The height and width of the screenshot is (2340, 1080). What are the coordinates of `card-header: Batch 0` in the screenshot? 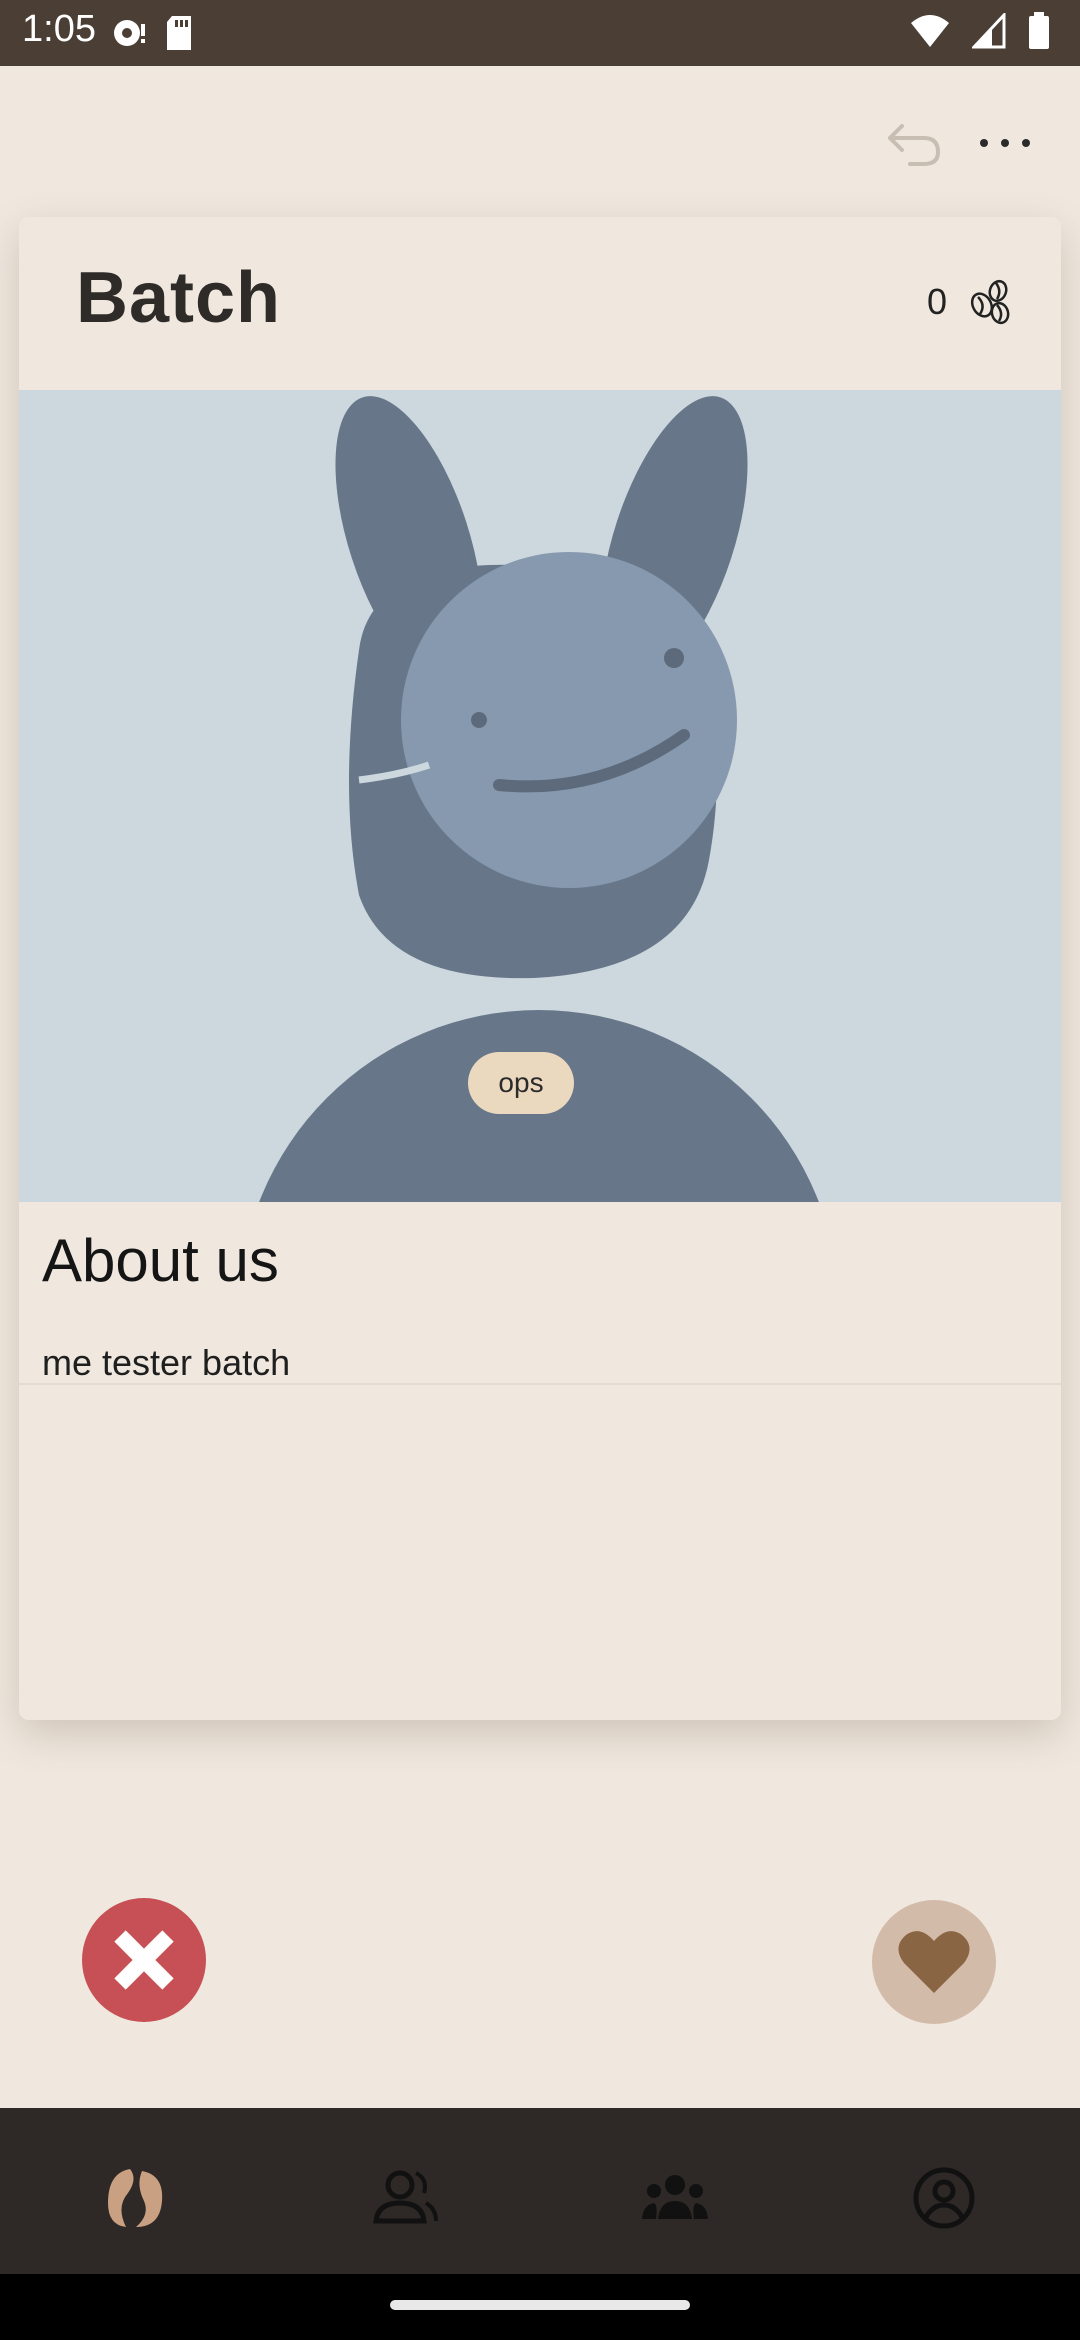 It's located at (540, 303).